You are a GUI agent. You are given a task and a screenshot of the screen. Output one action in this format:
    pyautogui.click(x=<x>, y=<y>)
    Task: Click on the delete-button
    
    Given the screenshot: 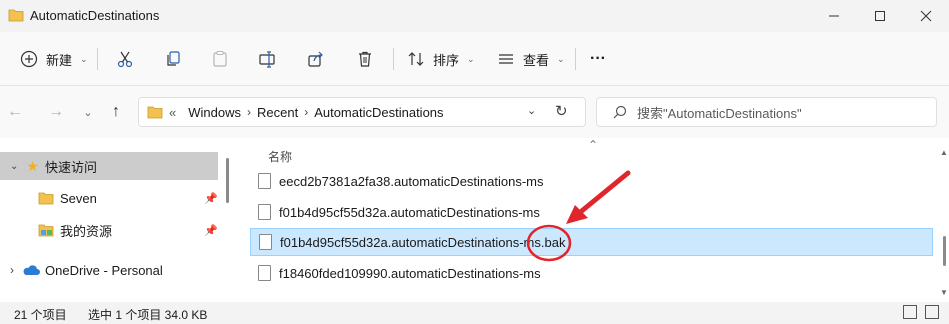 What is the action you would take?
    pyautogui.click(x=365, y=59)
    